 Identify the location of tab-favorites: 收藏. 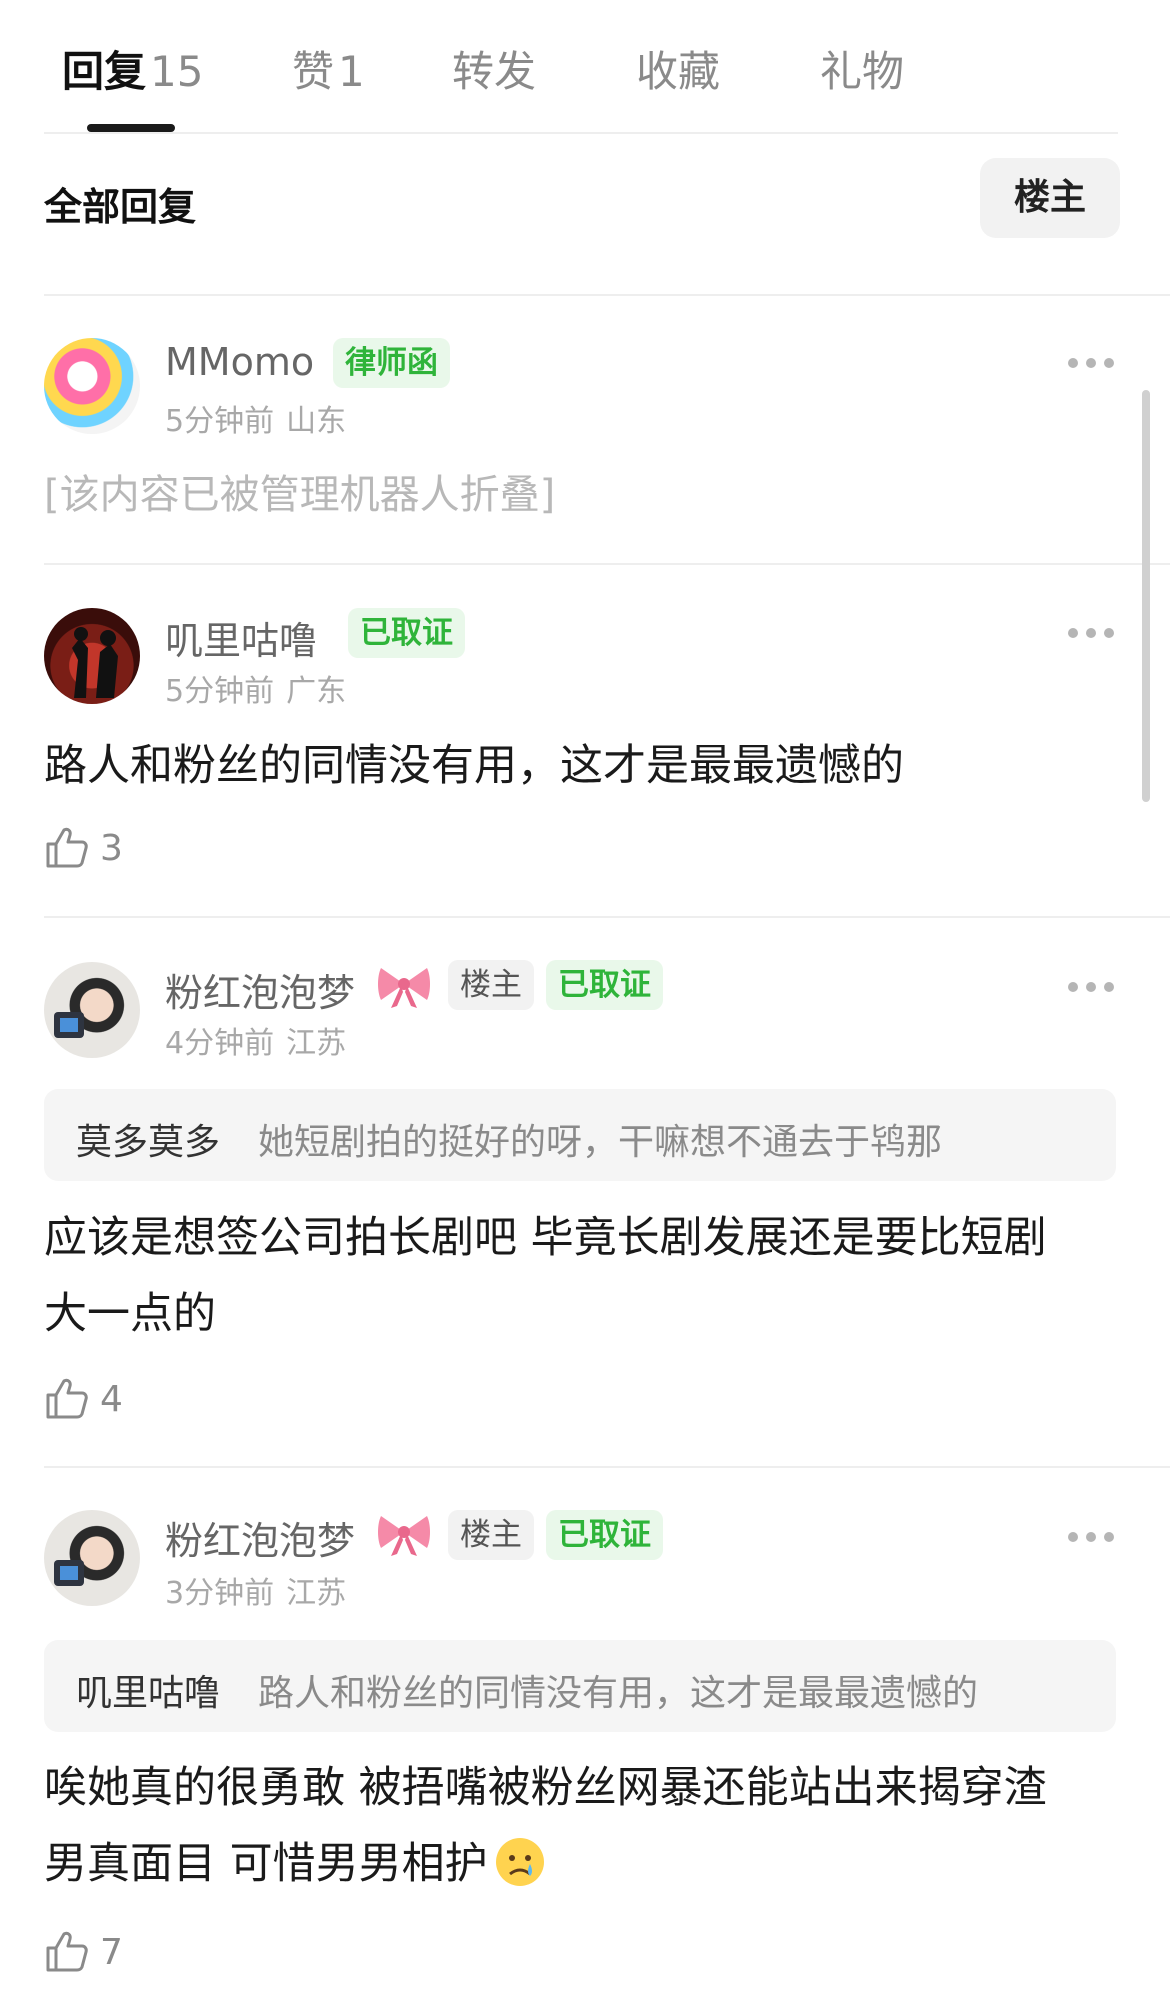
(678, 68).